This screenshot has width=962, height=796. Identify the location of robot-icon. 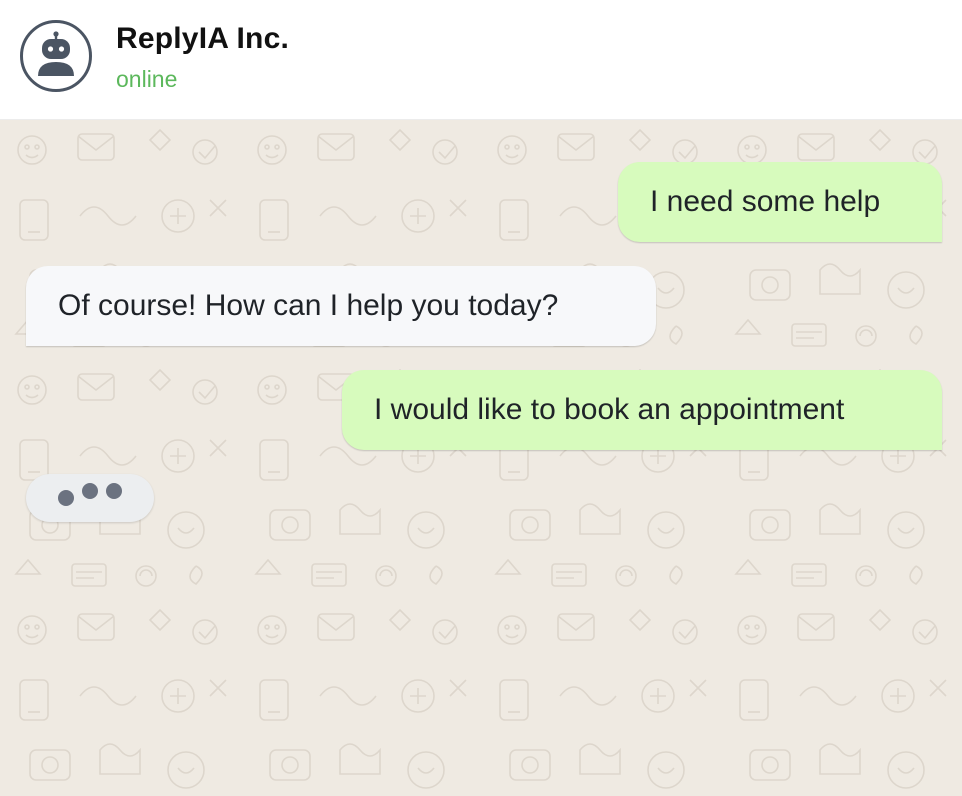
(56, 53).